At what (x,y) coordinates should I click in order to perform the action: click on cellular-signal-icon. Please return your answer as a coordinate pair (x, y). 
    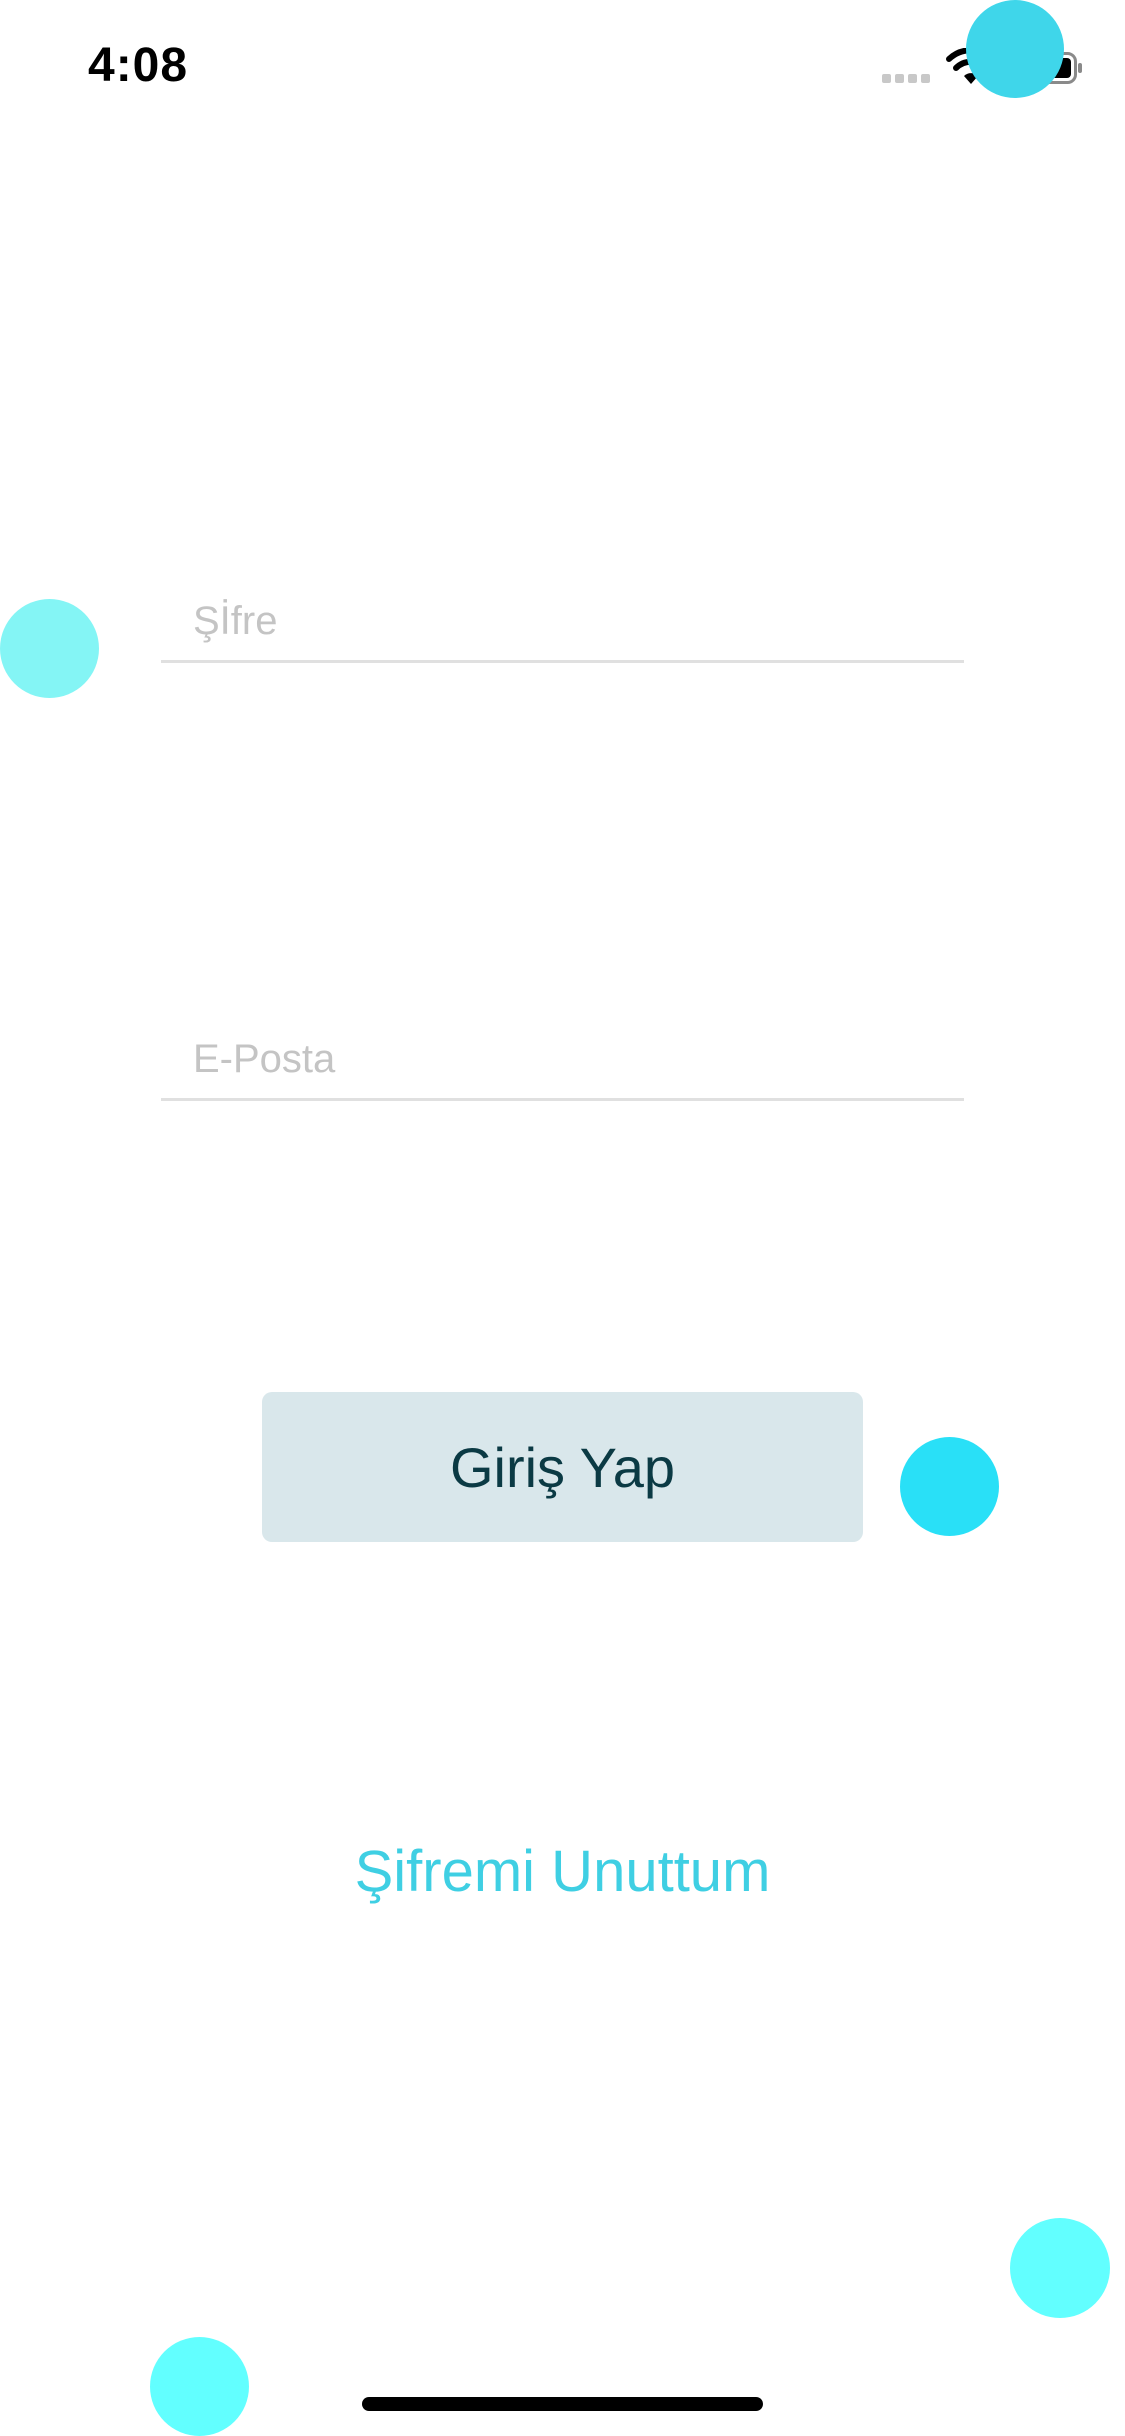
    Looking at the image, I should click on (906, 78).